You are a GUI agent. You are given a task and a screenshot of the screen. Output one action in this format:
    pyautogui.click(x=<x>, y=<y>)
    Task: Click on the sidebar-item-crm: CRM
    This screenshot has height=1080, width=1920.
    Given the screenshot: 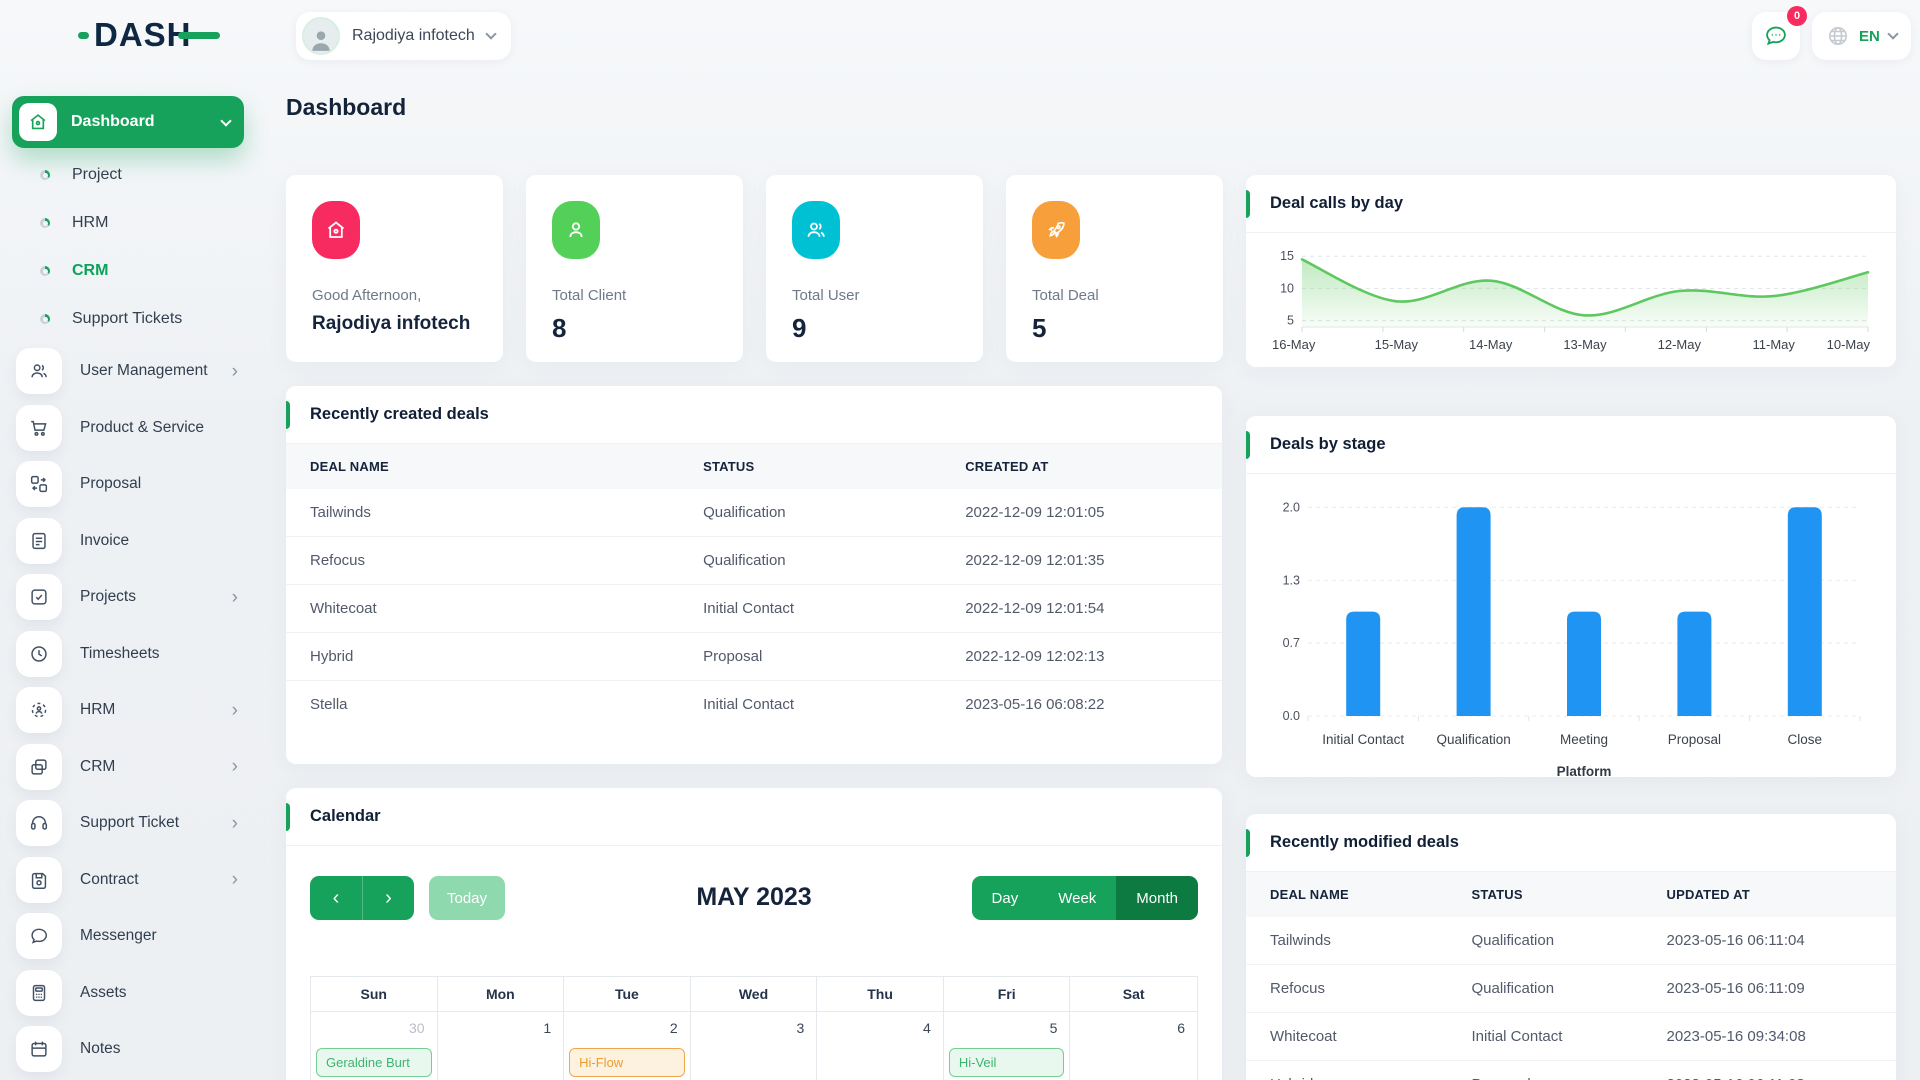 What is the action you would take?
    pyautogui.click(x=128, y=271)
    